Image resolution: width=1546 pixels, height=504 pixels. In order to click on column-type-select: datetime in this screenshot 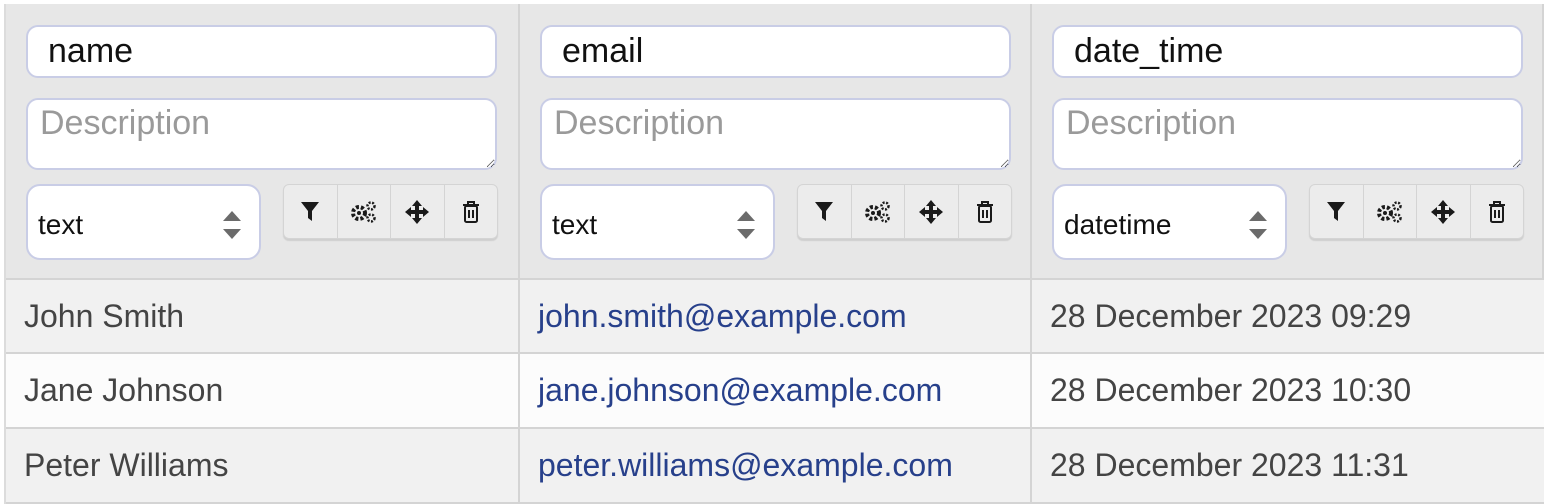, I will do `click(1169, 222)`.